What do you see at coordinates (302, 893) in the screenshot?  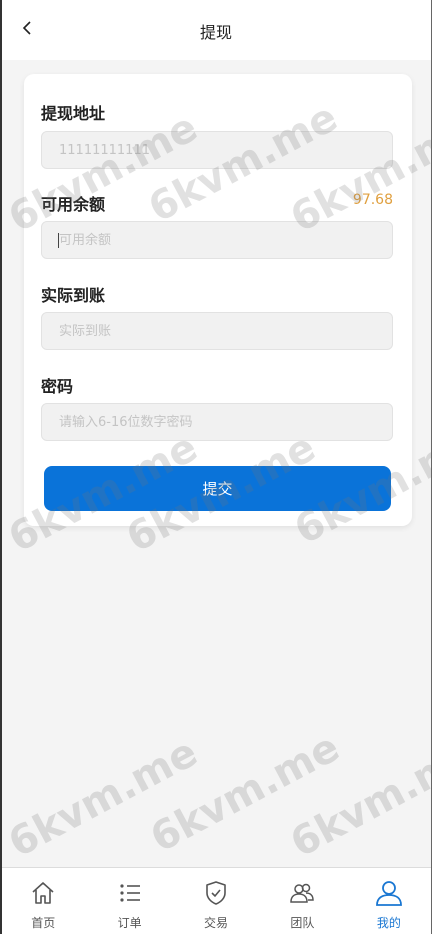 I see `team-icon` at bounding box center [302, 893].